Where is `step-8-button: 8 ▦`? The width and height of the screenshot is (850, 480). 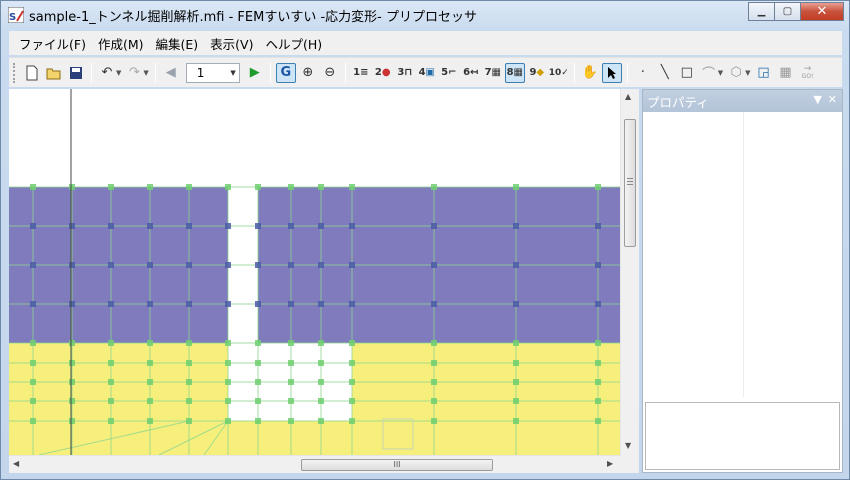
step-8-button: 8 ▦ is located at coordinates (514, 72).